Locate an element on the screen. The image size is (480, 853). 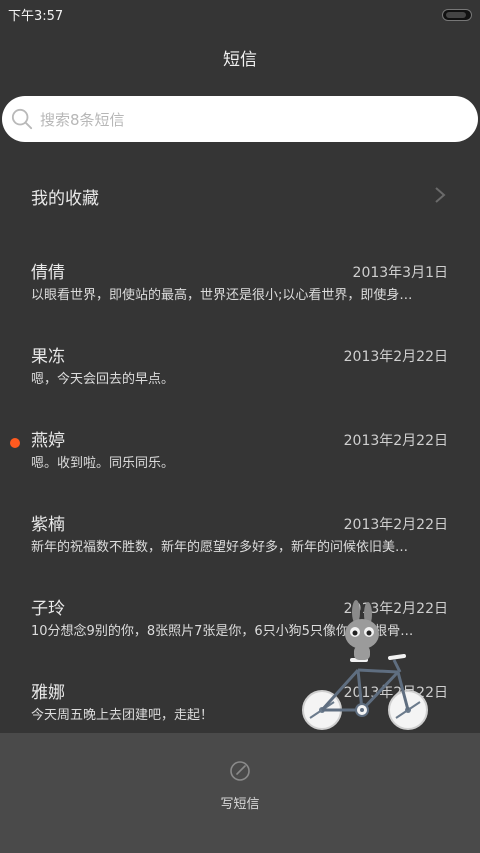
contact-name: 果冻 is located at coordinates (48, 357).